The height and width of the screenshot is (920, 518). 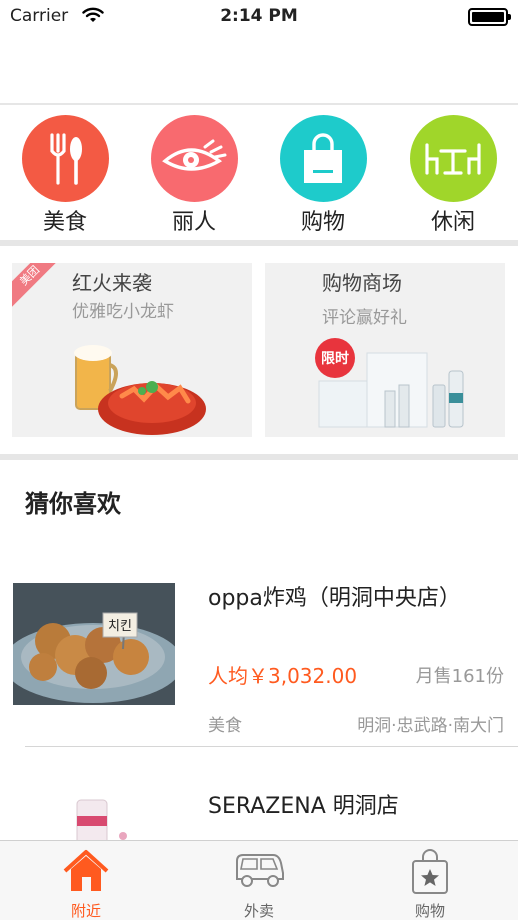 I want to click on tab-label: 购物, so click(x=429, y=911).